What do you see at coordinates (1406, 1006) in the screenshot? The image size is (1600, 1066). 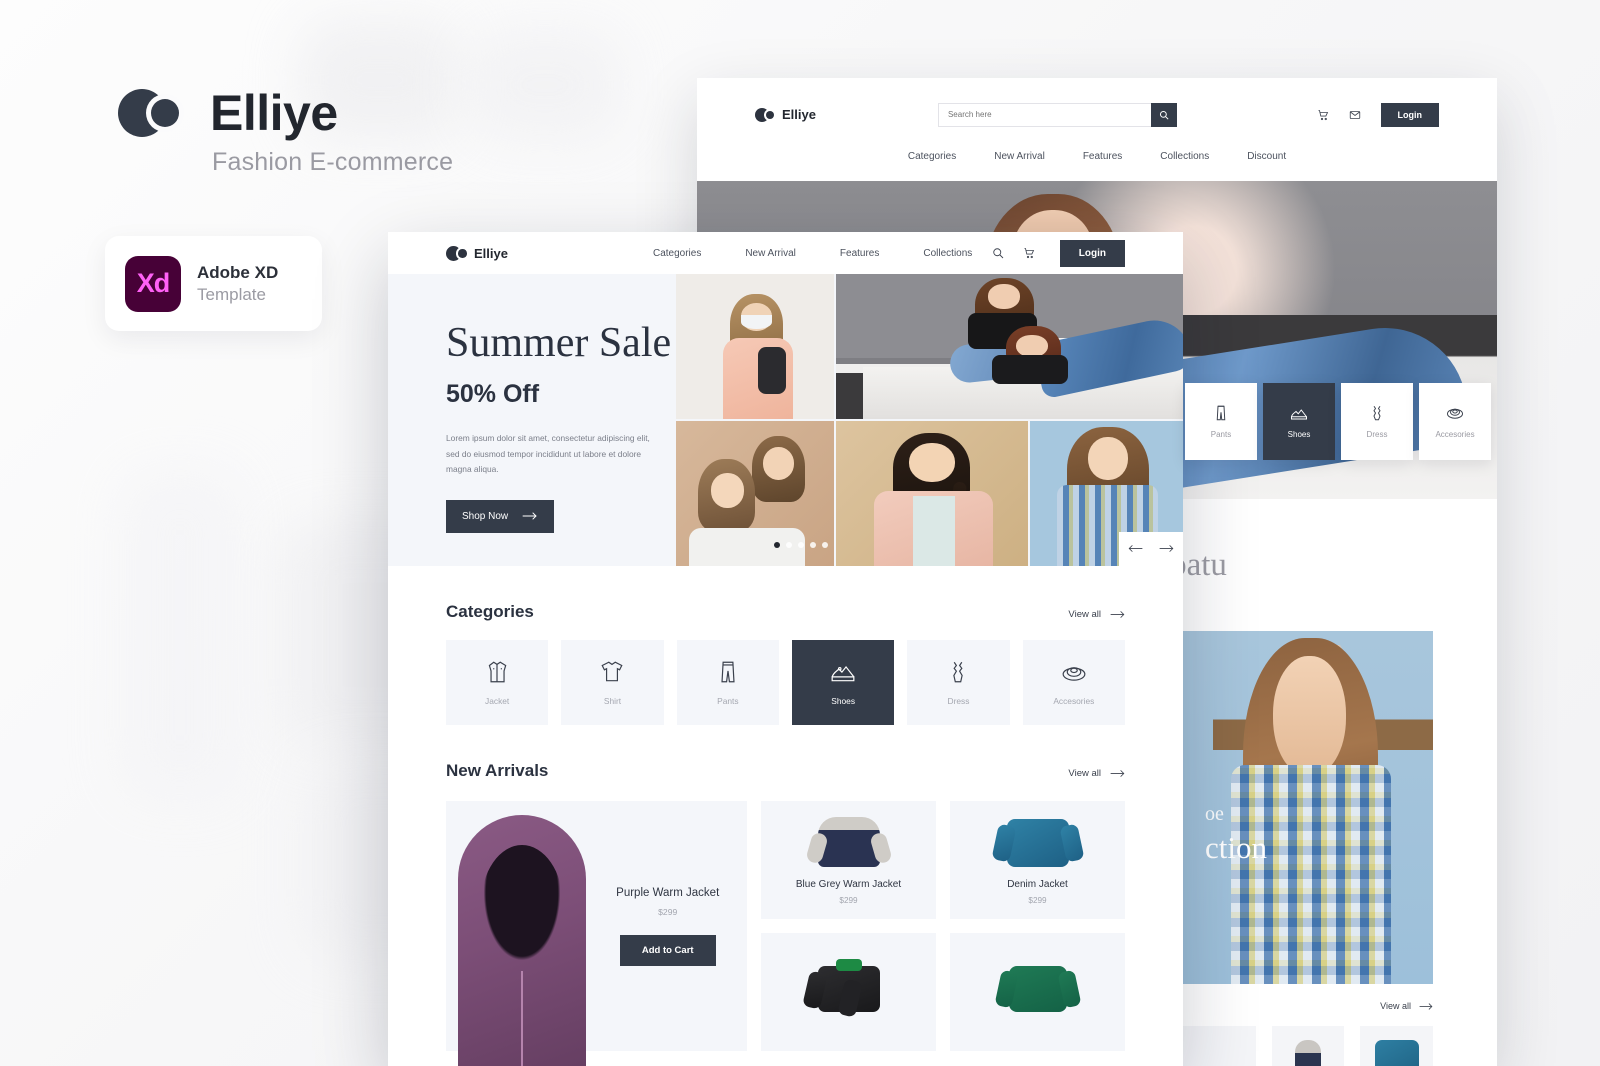 I see `back-view-all-link: View all` at bounding box center [1406, 1006].